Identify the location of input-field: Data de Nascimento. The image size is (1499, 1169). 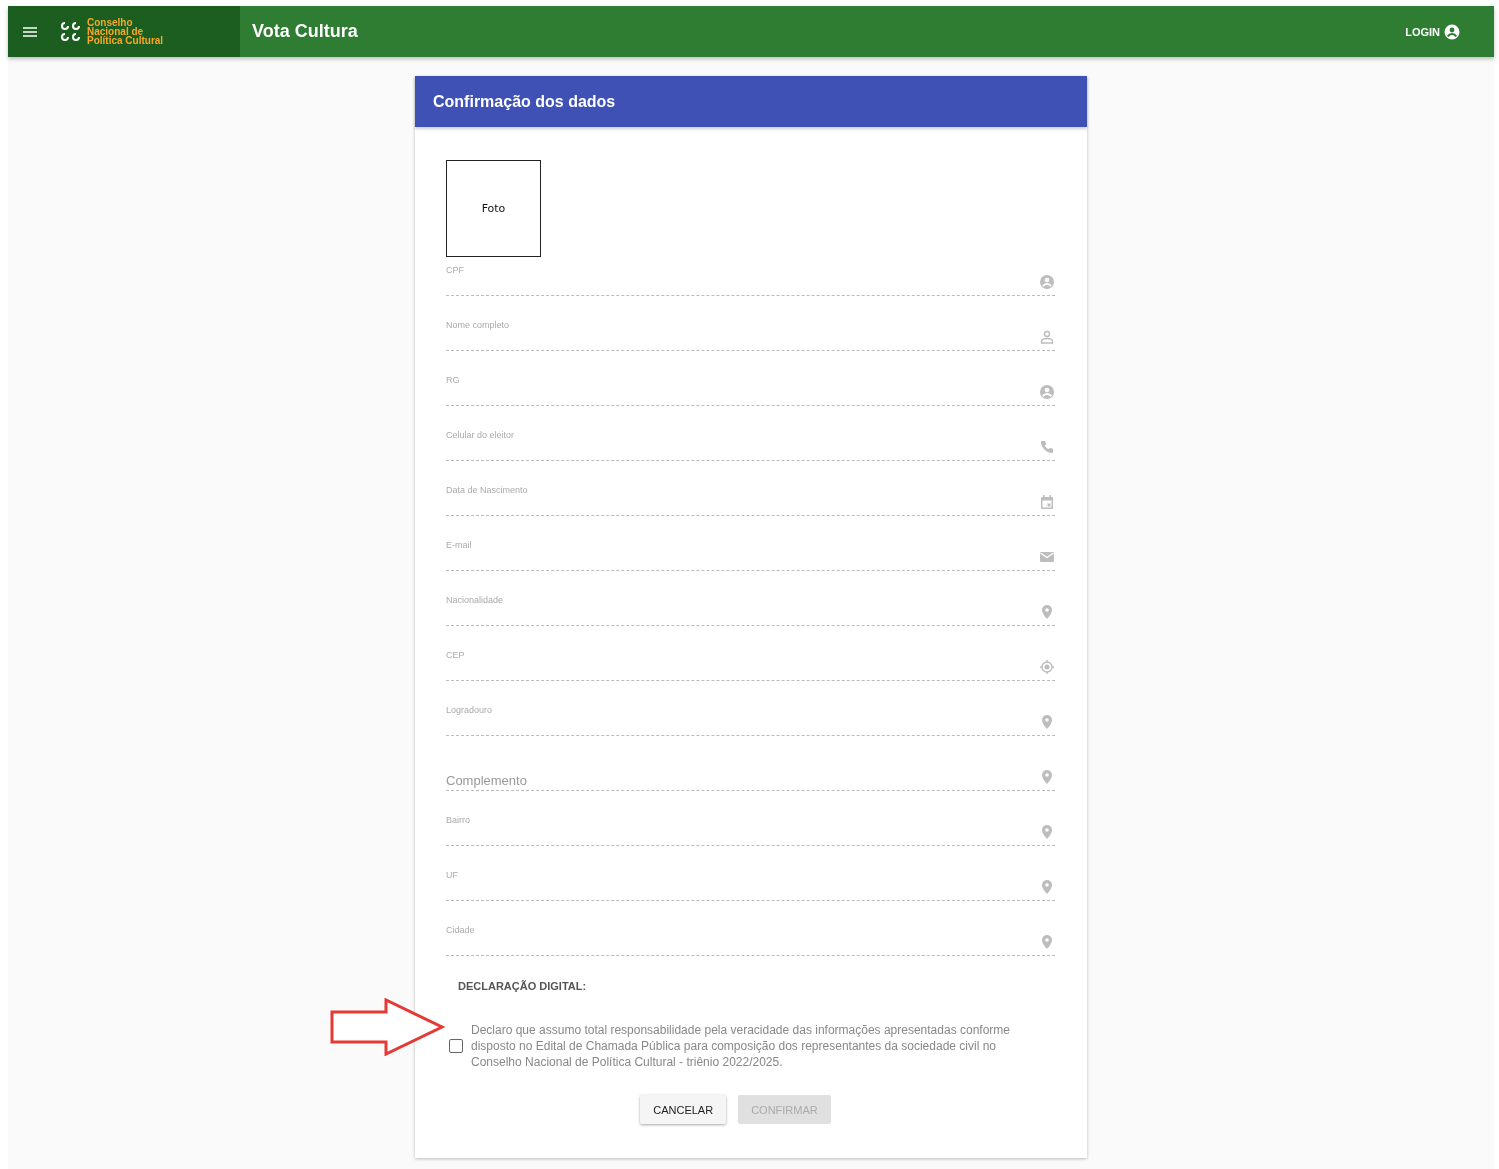
(750, 500).